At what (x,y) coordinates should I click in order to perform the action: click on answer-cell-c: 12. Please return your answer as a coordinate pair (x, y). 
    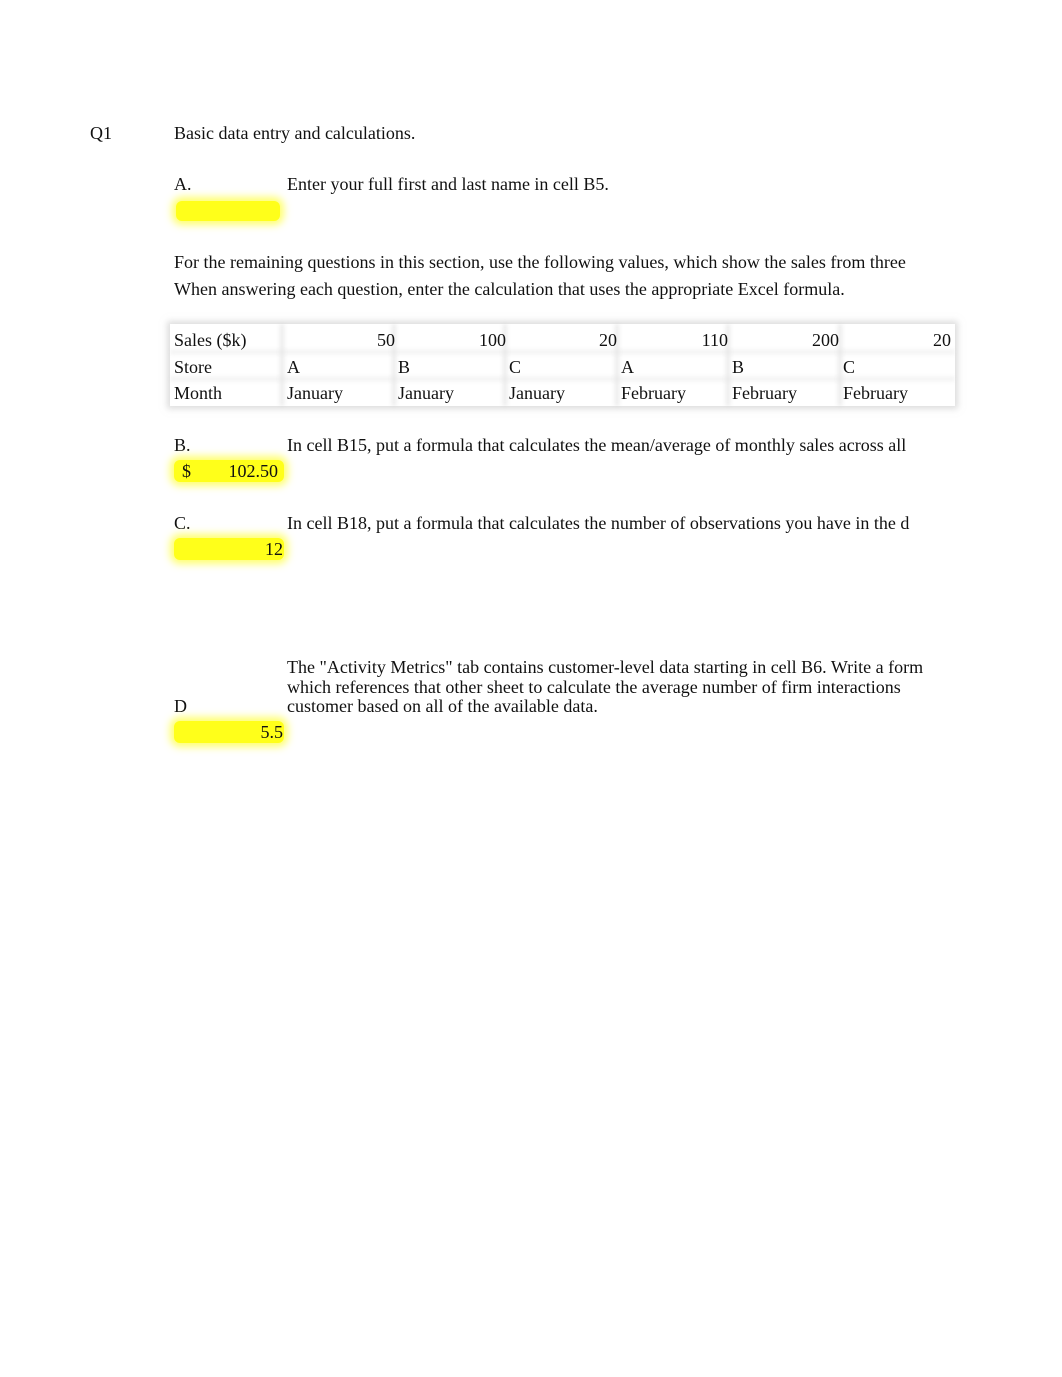
    Looking at the image, I should click on (229, 549).